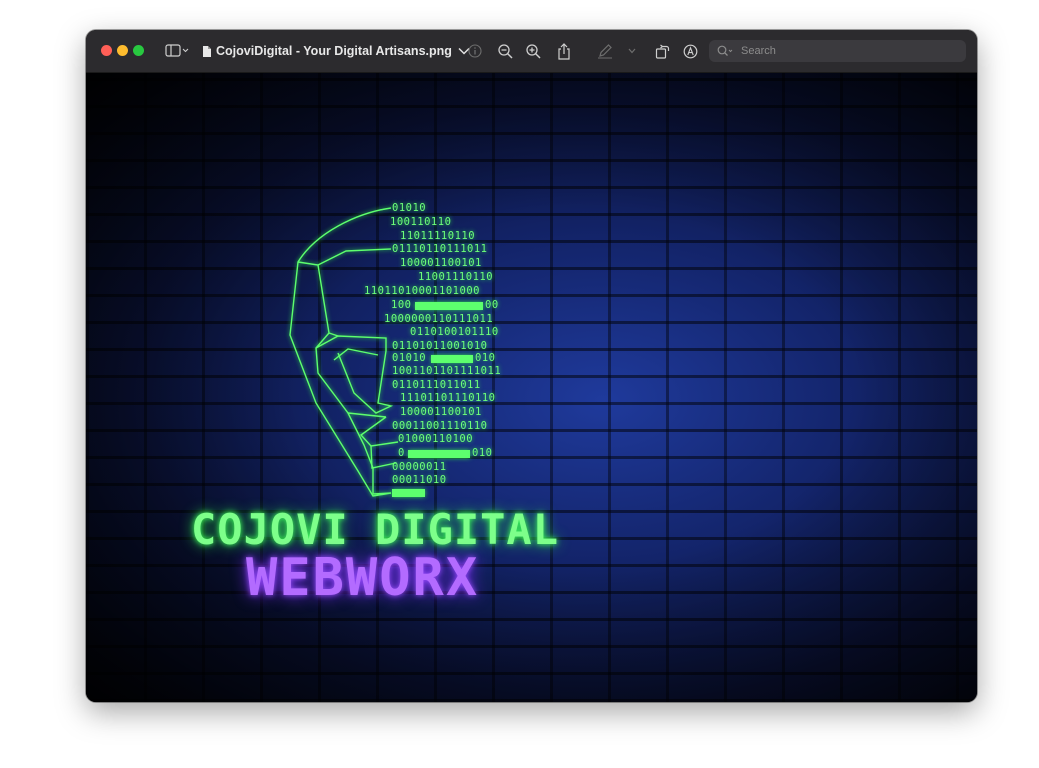  What do you see at coordinates (138, 50) in the screenshot?
I see `zoom-window-button` at bounding box center [138, 50].